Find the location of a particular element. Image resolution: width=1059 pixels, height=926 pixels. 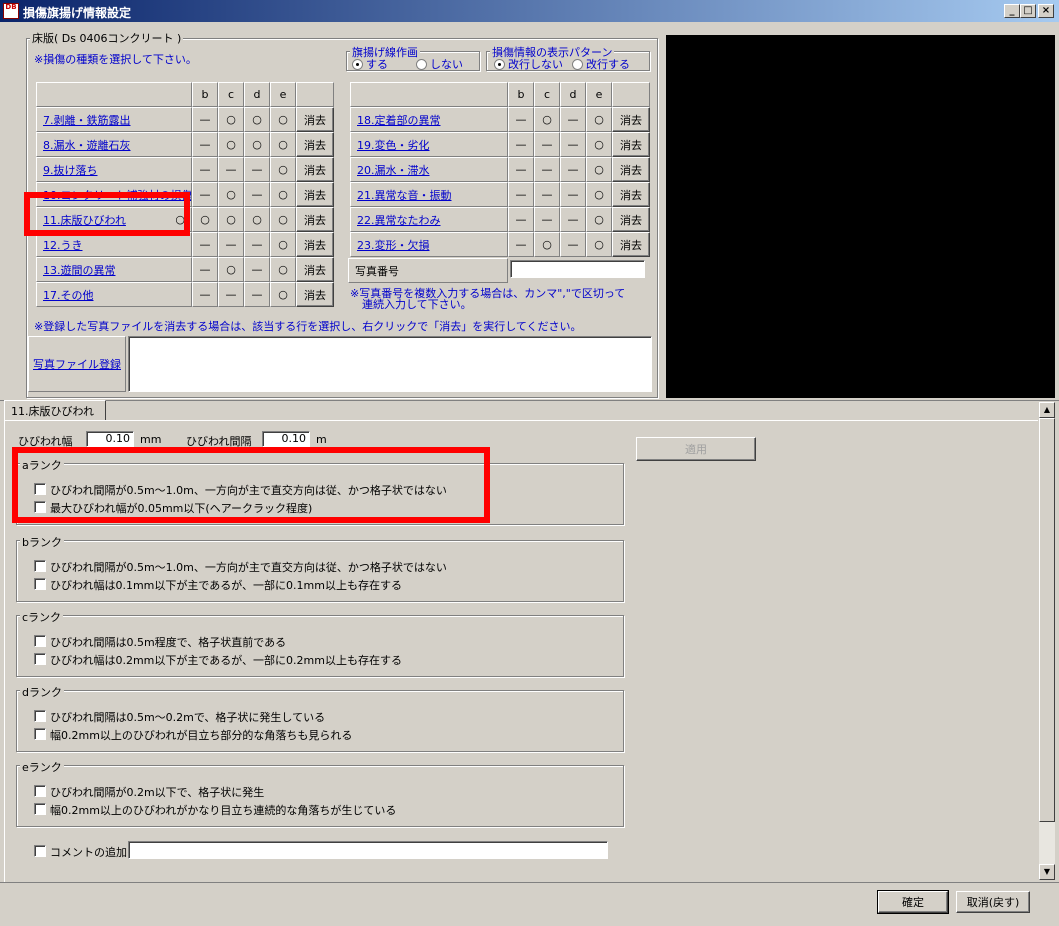

maximize-button: □ is located at coordinates (1028, 11).